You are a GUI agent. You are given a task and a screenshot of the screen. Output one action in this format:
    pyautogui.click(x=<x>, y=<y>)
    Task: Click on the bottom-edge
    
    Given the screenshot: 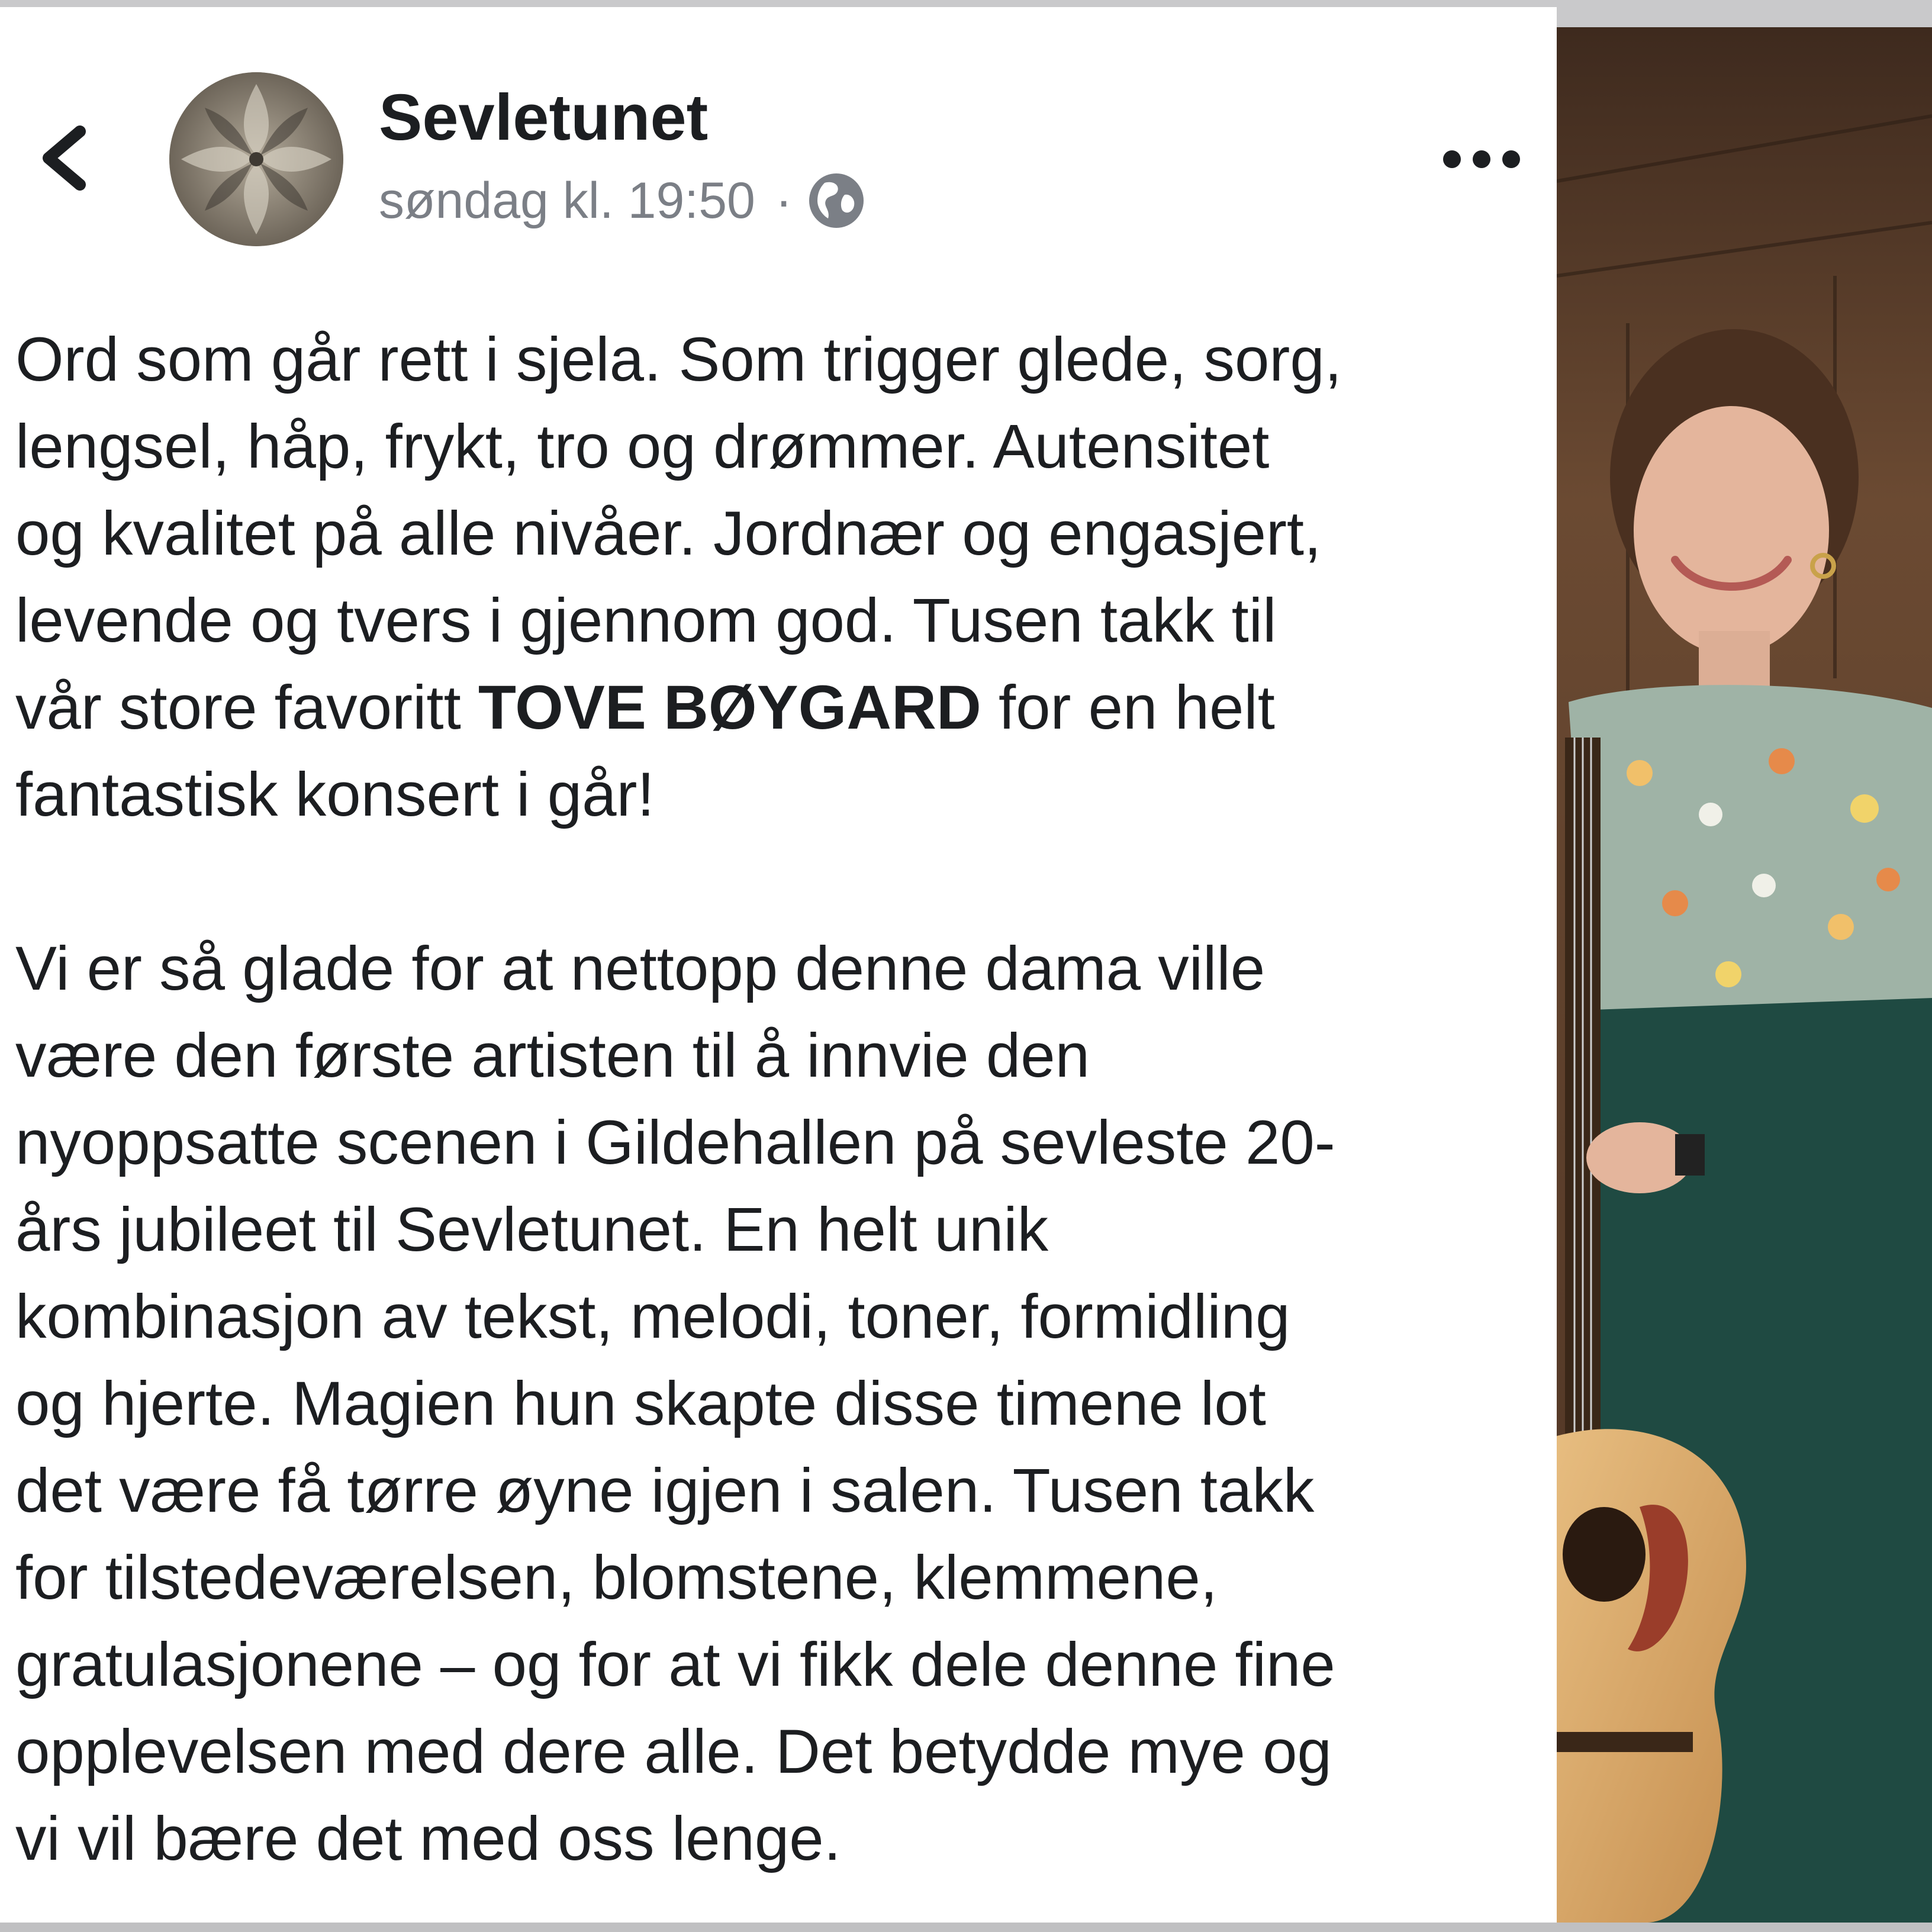 What is the action you would take?
    pyautogui.click(x=966, y=1927)
    